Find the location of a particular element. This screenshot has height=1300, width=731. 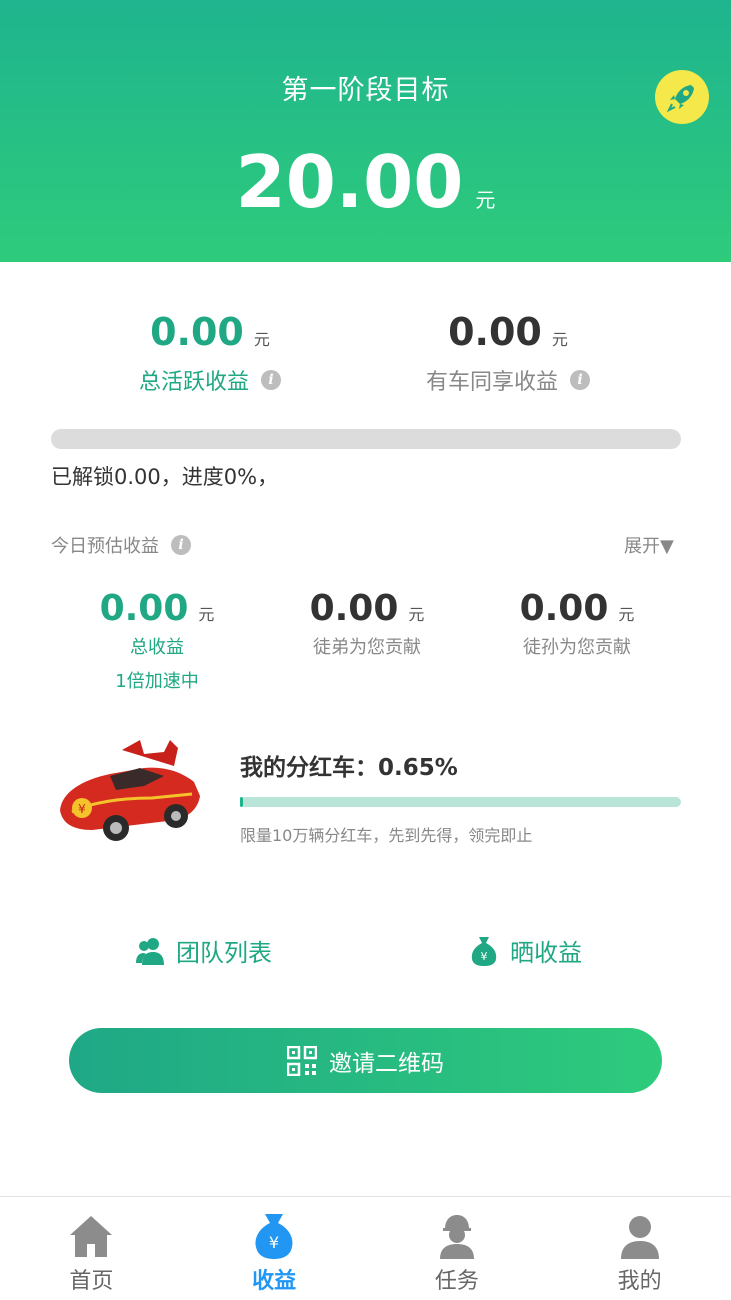

dividend-car-title: 我的分红车：0.65% is located at coordinates (349, 768).